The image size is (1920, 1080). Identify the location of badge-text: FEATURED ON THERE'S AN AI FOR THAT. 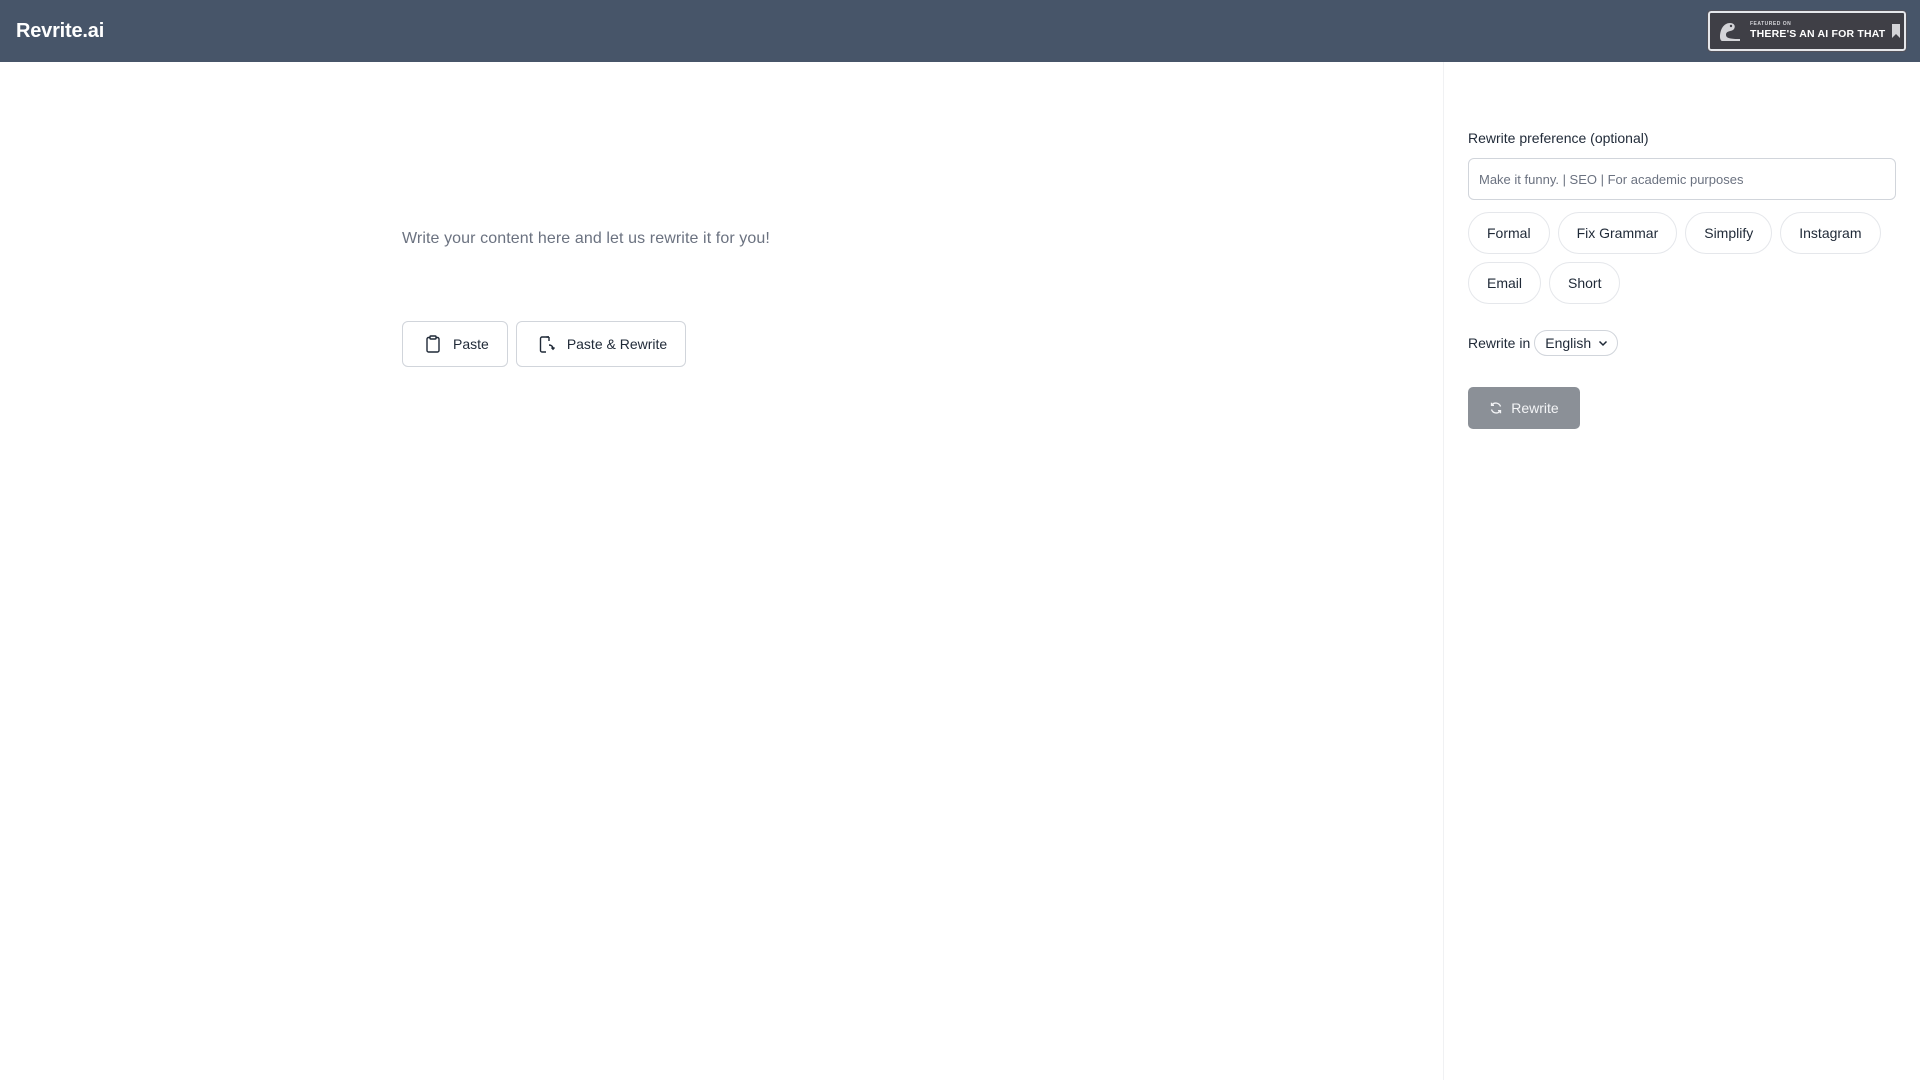
(1817, 31).